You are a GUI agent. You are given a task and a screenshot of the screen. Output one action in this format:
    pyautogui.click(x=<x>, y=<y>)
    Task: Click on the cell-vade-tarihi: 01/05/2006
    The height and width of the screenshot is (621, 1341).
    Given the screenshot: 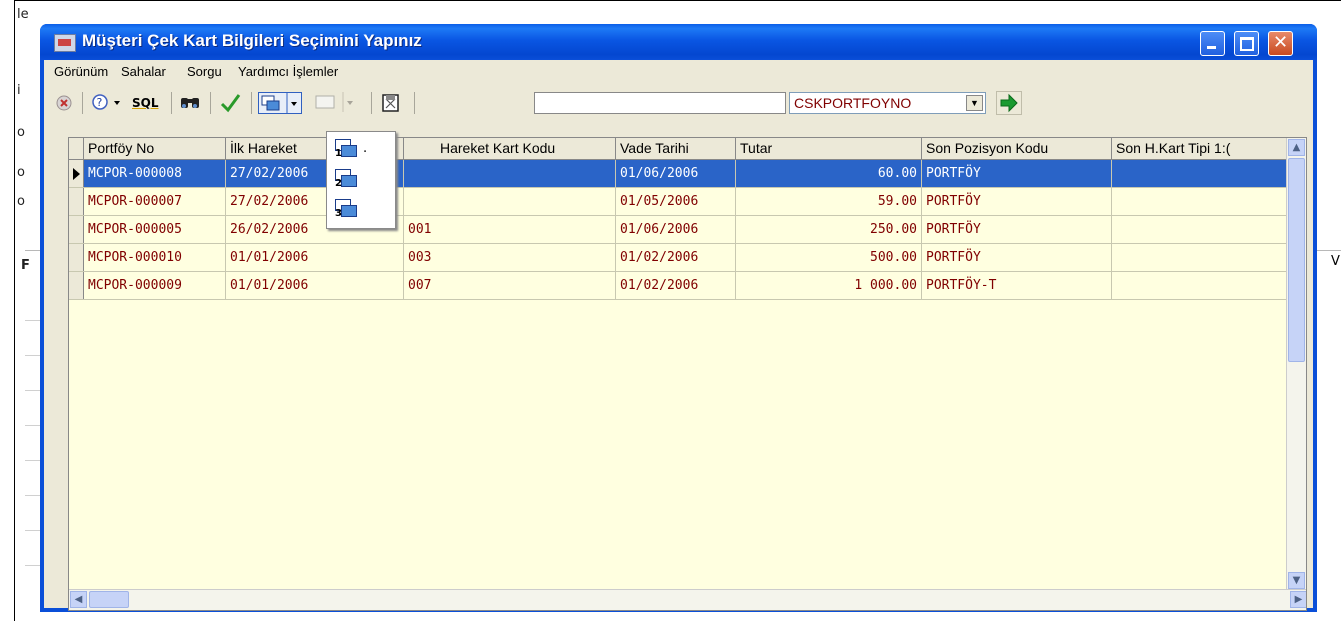 What is the action you would take?
    pyautogui.click(x=676, y=201)
    